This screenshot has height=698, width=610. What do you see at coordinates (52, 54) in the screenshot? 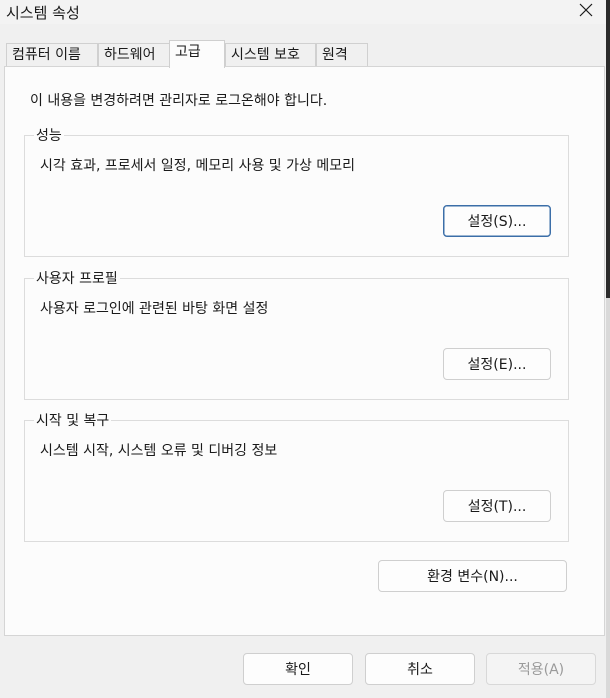
I see `tab-computer-name: 컴퓨터 이름` at bounding box center [52, 54].